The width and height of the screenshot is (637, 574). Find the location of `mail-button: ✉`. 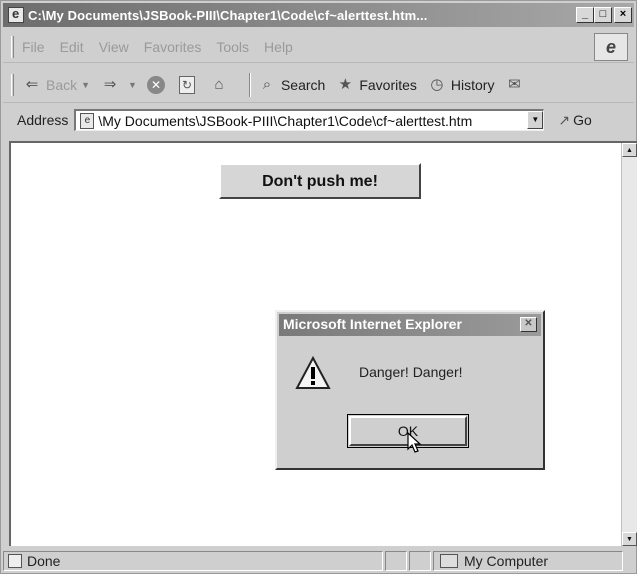

mail-button: ✉ is located at coordinates (516, 85).